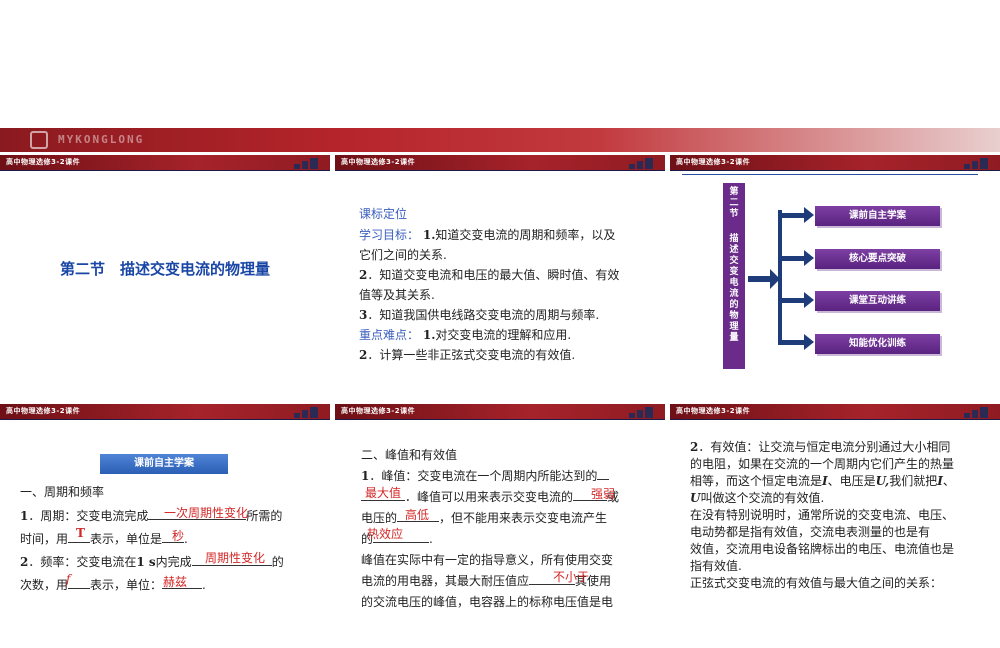  Describe the element at coordinates (235, 558) in the screenshot. I see `fill-answer: 周期性变化` at that location.